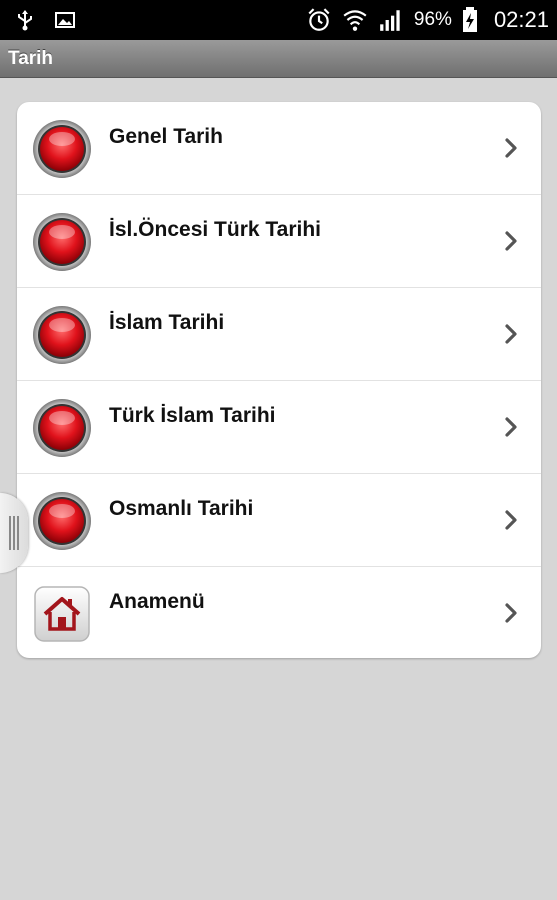 The height and width of the screenshot is (900, 557). I want to click on wifi-icon, so click(355, 20).